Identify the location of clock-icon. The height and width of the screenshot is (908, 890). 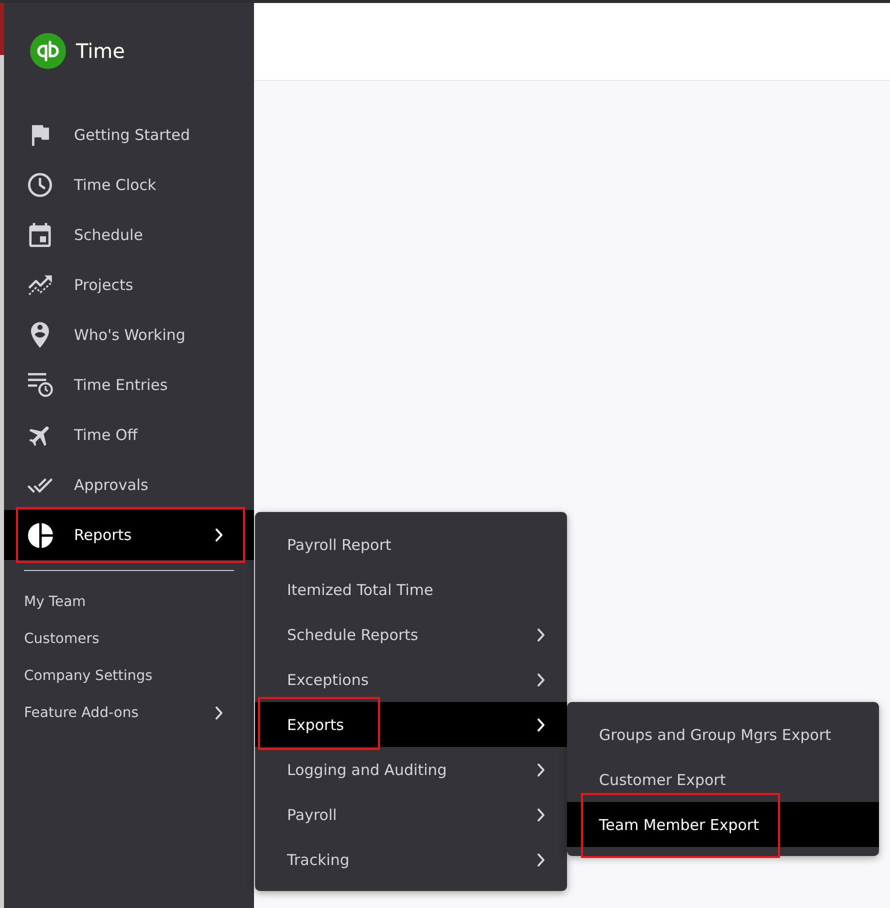
(40, 185).